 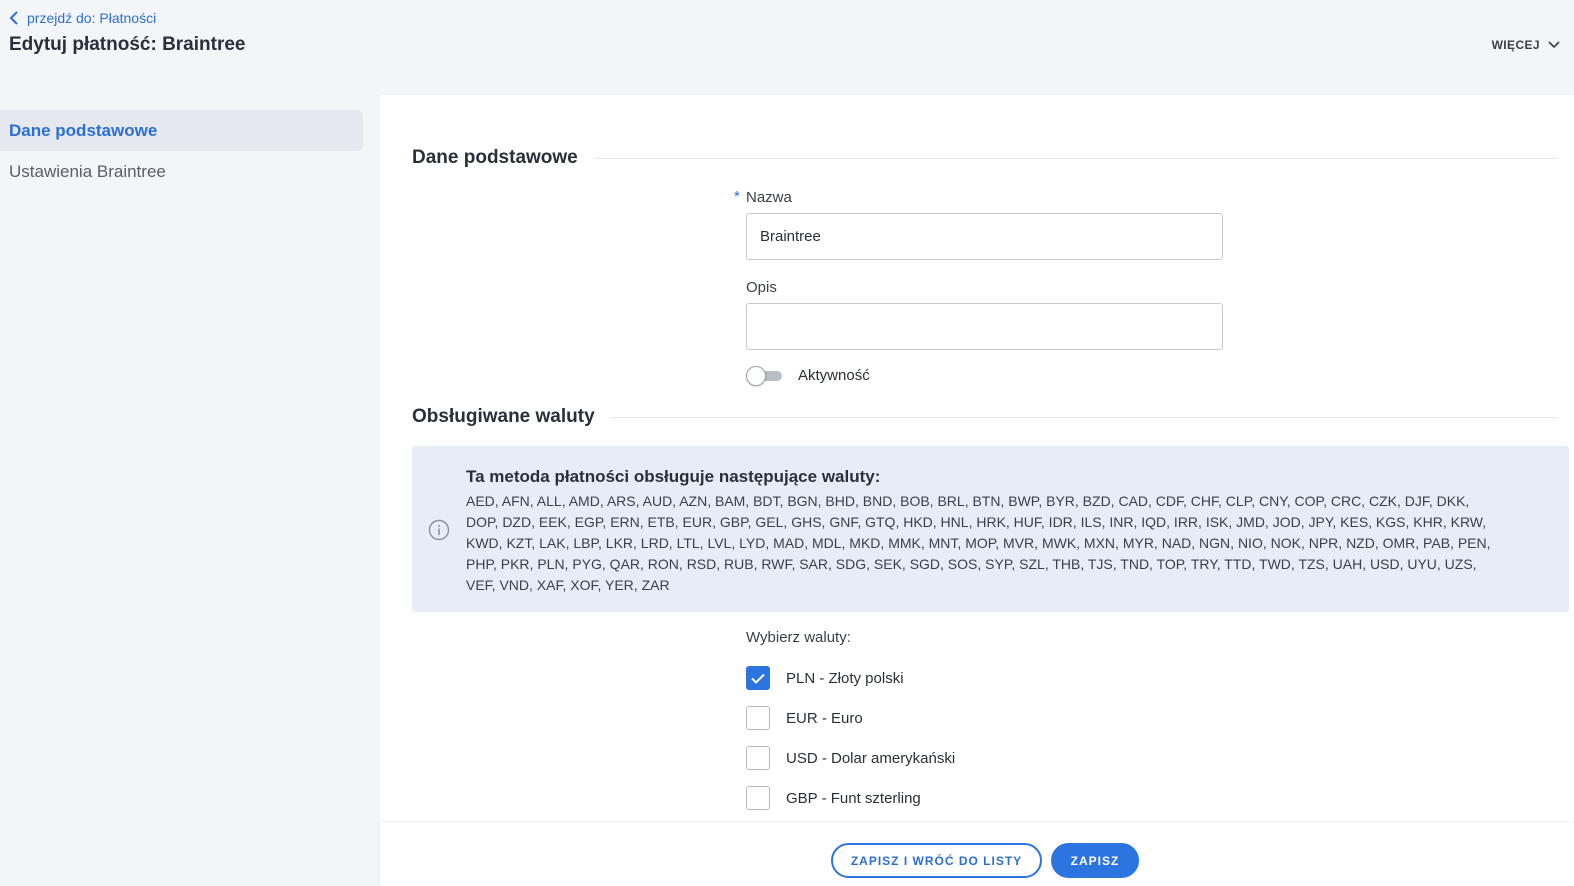 What do you see at coordinates (756, 376) in the screenshot?
I see `toggle-knob` at bounding box center [756, 376].